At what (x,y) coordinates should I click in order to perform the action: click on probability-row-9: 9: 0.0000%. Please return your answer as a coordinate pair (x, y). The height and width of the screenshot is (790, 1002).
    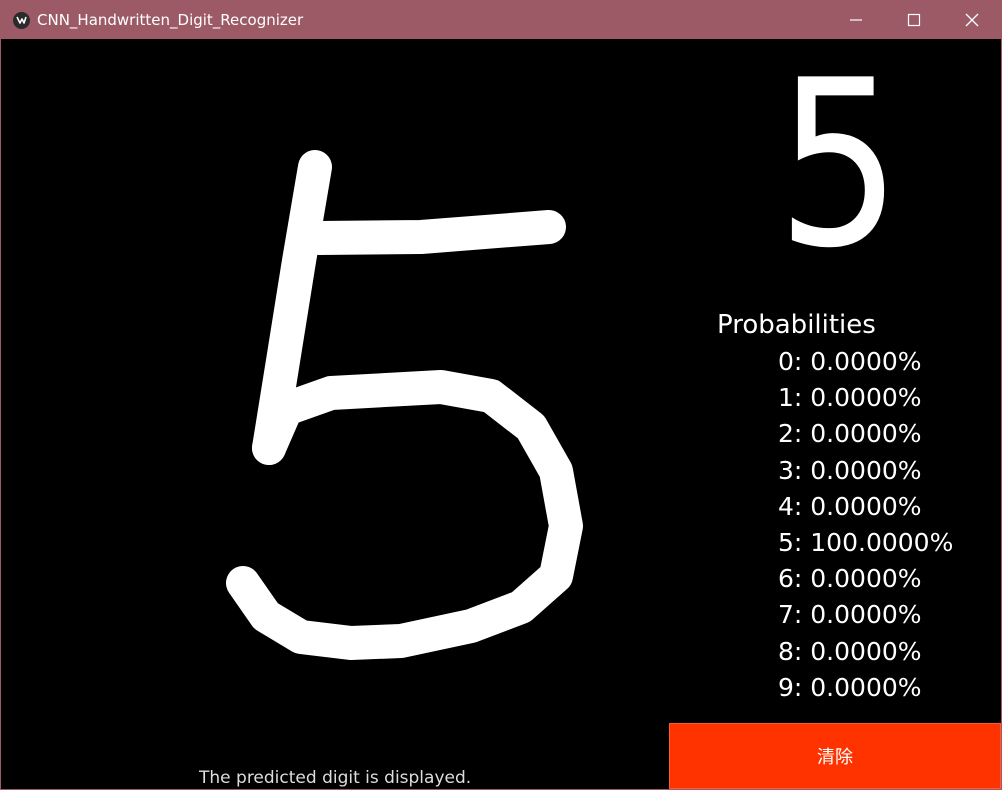
    Looking at the image, I should click on (850, 687).